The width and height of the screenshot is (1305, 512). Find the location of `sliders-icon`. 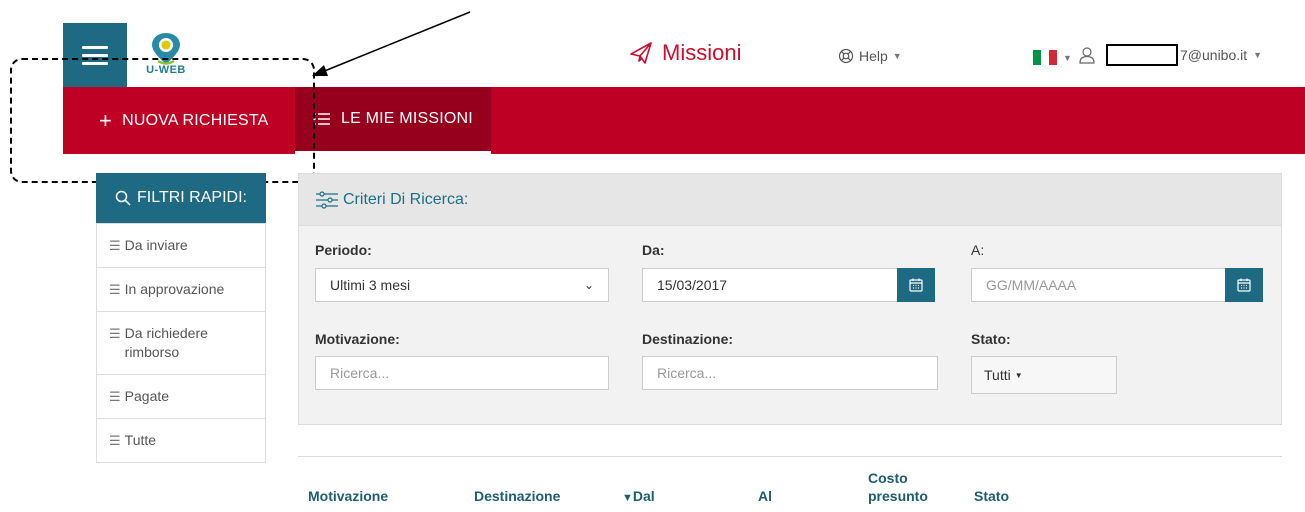

sliders-icon is located at coordinates (327, 199).